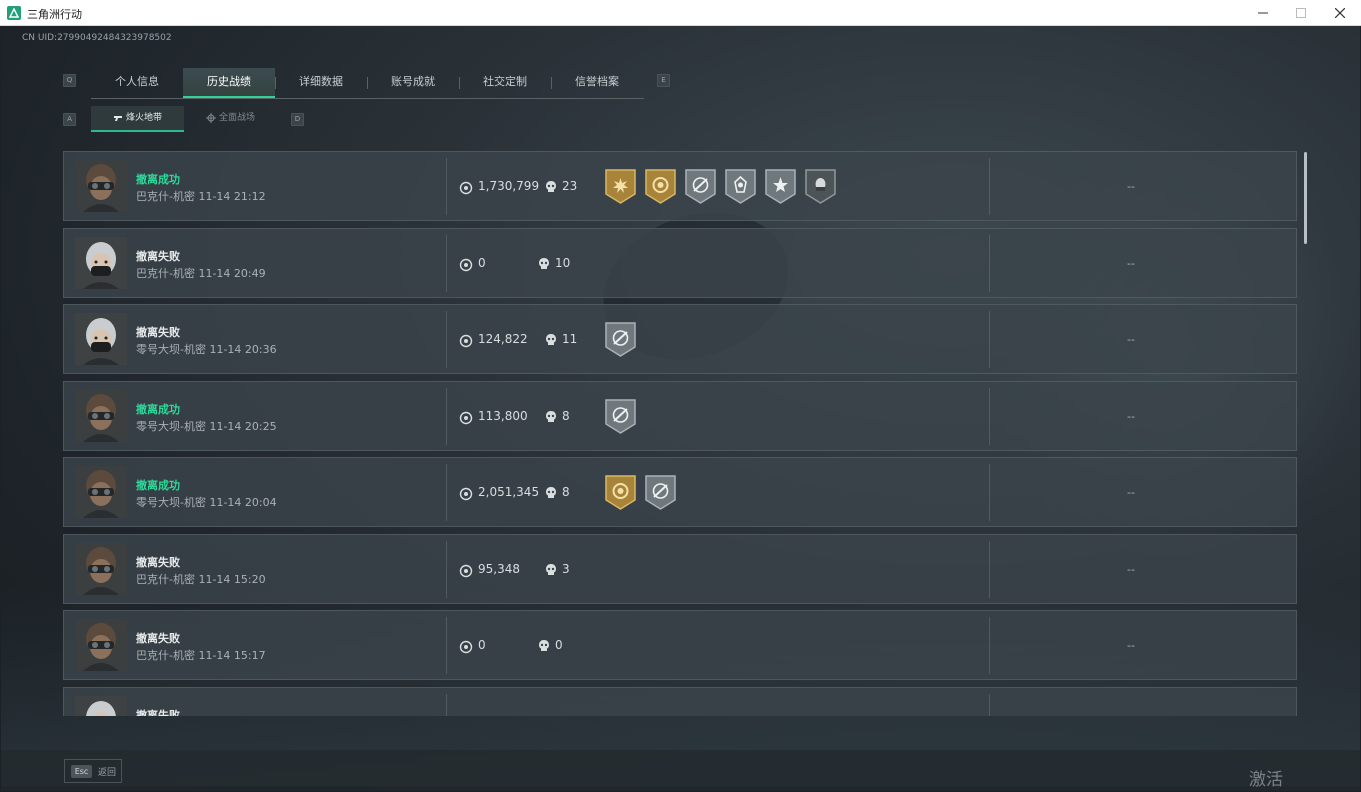 This screenshot has width=1361, height=792. I want to click on subtab-warfare: 全面战场, so click(230, 119).